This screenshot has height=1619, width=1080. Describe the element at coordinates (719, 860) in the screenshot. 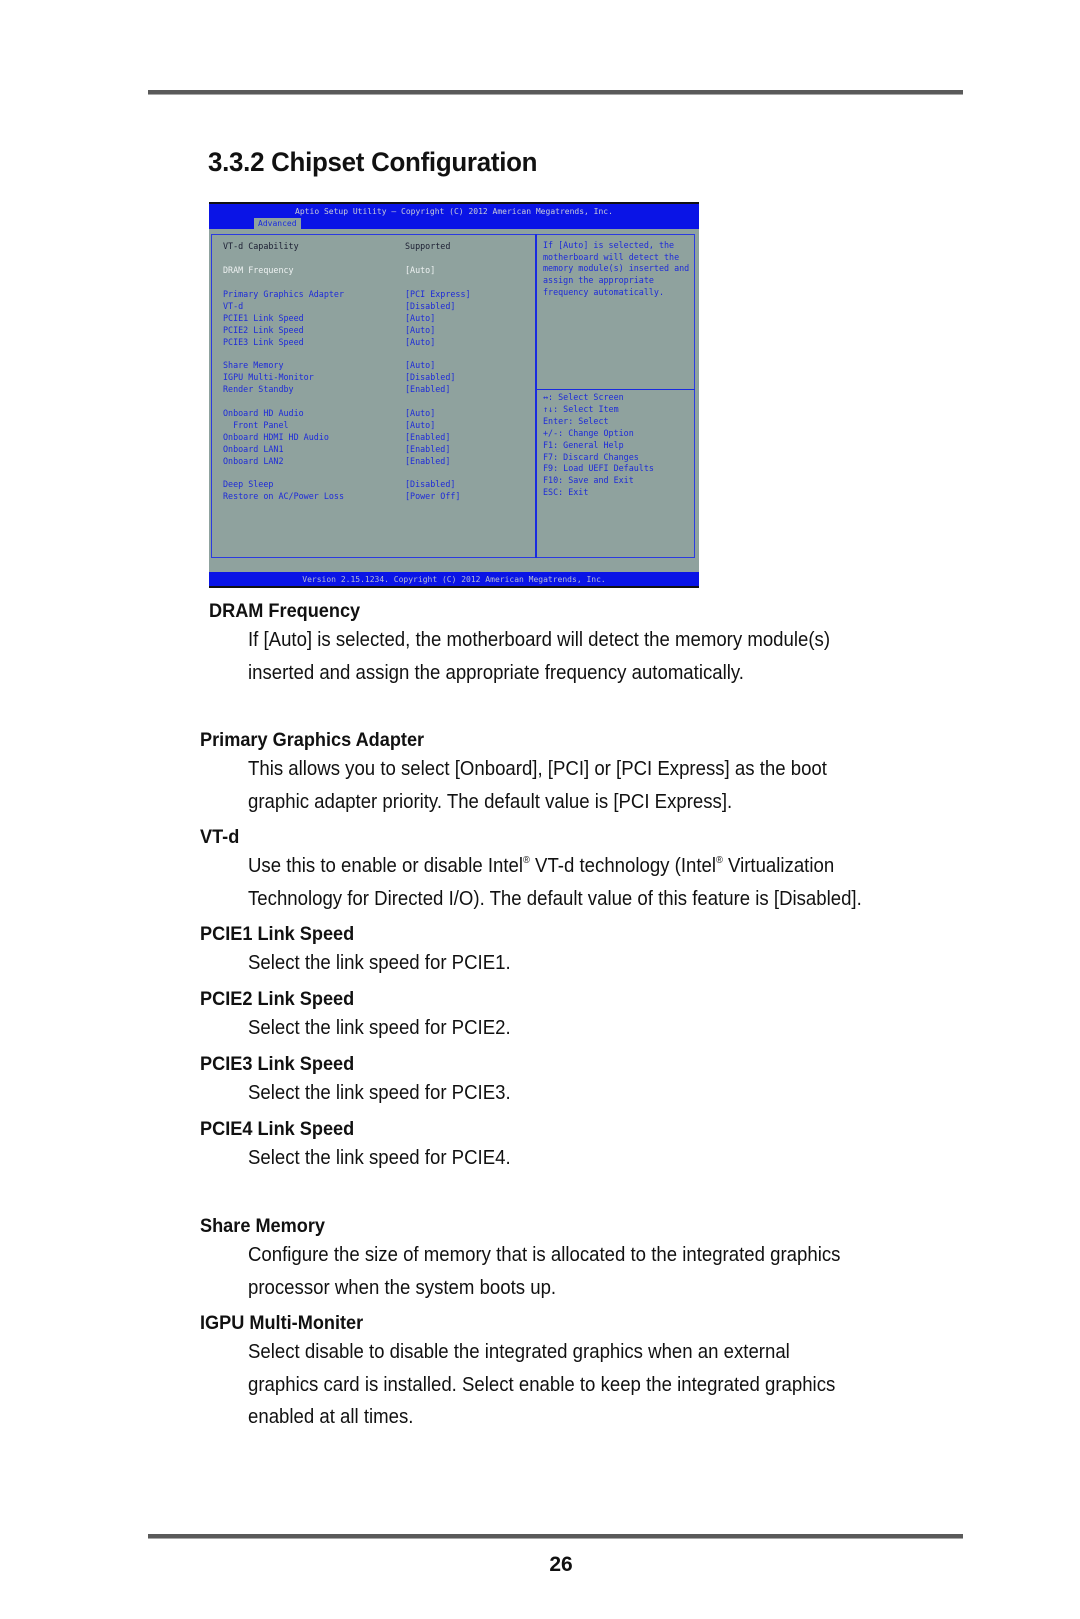

I see `registered-mark: ®` at that location.